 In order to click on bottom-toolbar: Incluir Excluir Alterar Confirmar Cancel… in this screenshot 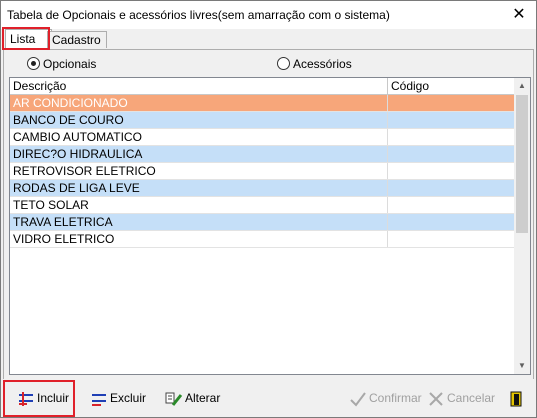, I will do `click(268, 398)`.